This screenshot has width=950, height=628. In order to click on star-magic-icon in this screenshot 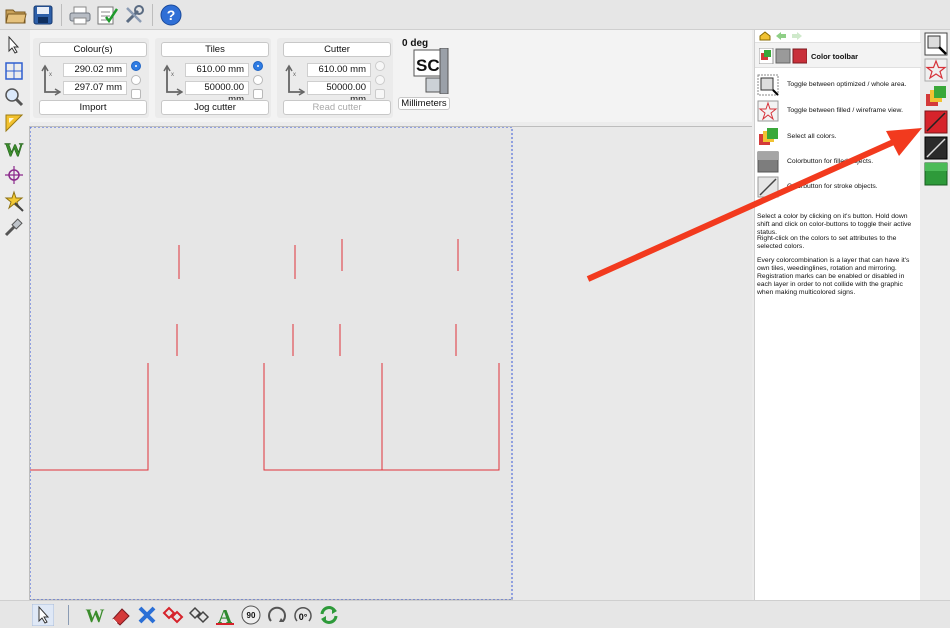, I will do `click(14, 201)`.